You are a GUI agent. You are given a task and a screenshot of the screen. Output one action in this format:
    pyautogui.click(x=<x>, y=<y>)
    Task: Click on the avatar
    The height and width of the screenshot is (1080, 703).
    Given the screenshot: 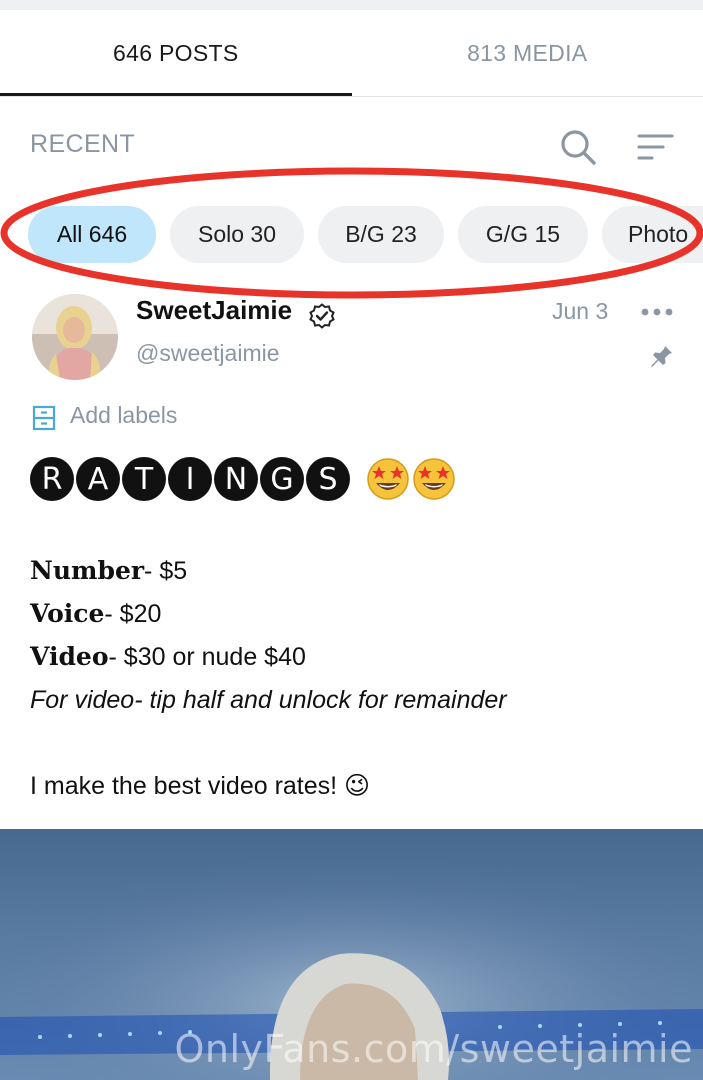 What is the action you would take?
    pyautogui.click(x=75, y=337)
    